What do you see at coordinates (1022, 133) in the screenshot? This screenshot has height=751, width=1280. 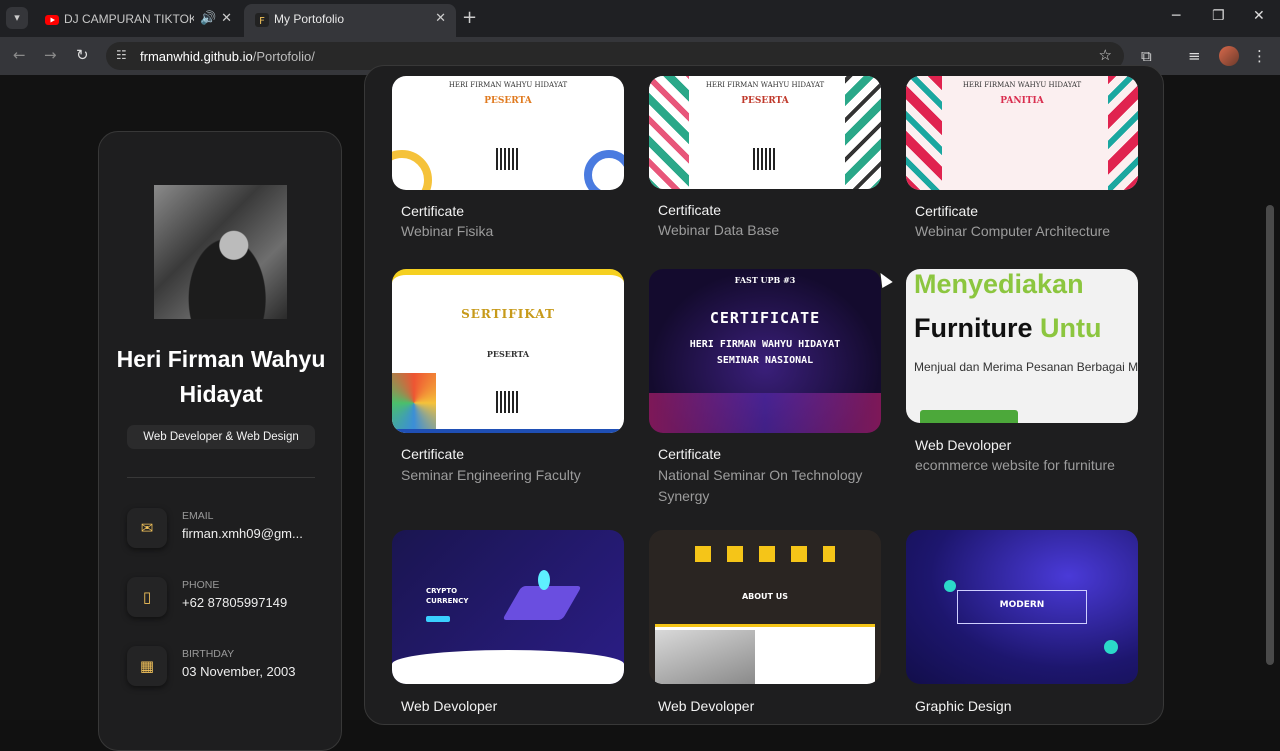 I see `certificate-thumbnail: HERI FIRMAN WAHYU HIDAYAT PANITIA` at bounding box center [1022, 133].